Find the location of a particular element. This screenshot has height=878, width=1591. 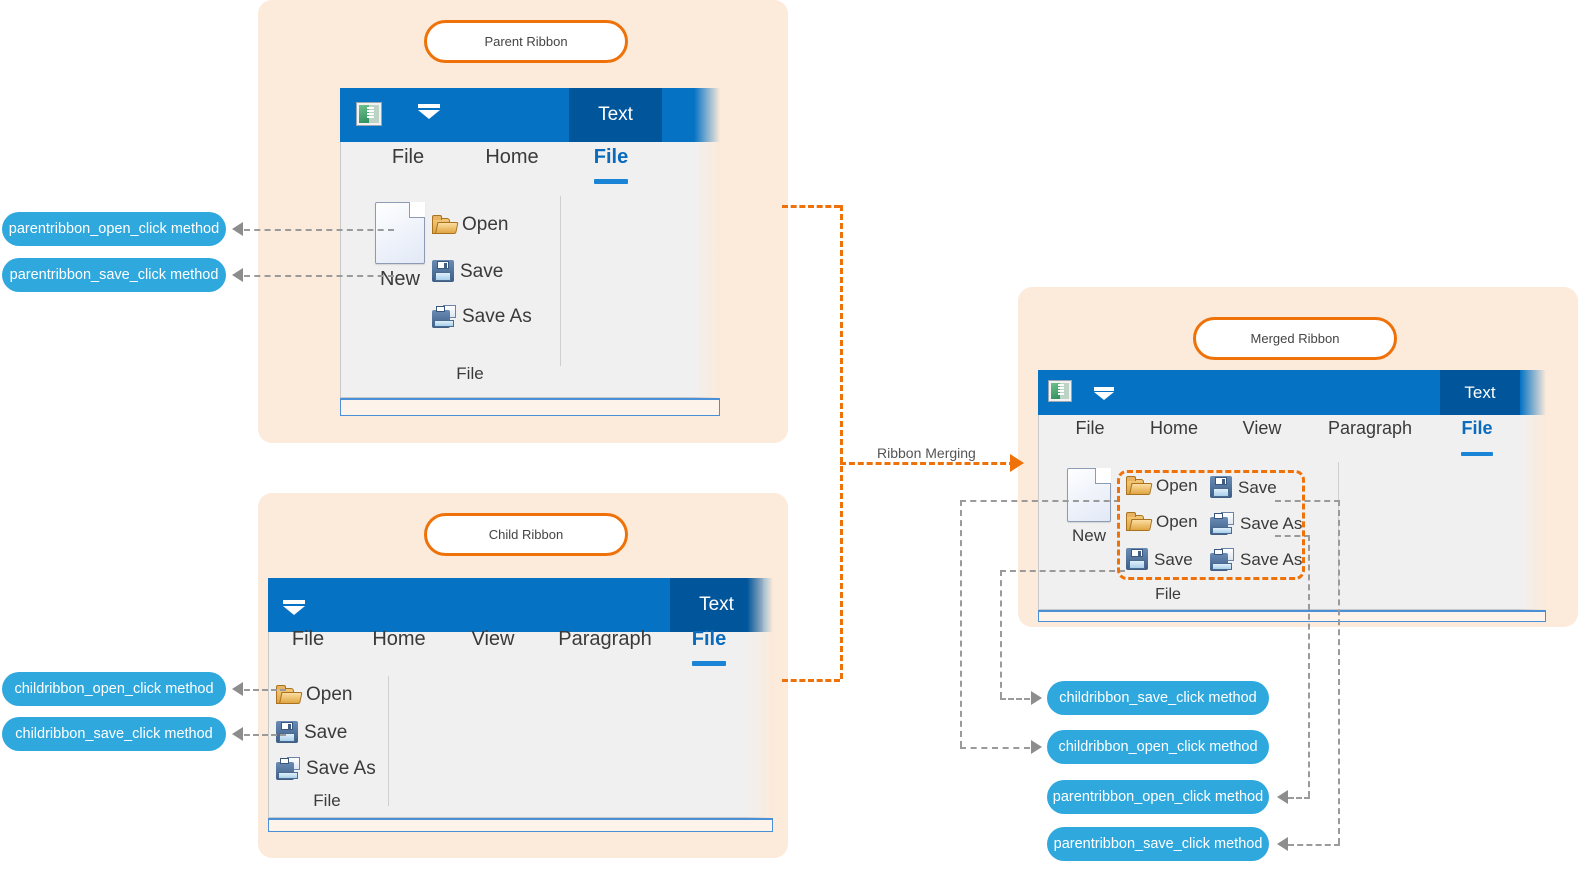

merge-flow-top-segment is located at coordinates (811, 206).